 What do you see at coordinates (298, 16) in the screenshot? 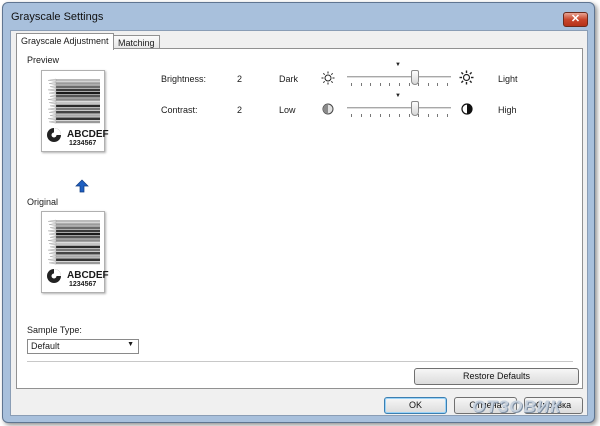
I see `title-bar: Grayscale Settings ✕` at bounding box center [298, 16].